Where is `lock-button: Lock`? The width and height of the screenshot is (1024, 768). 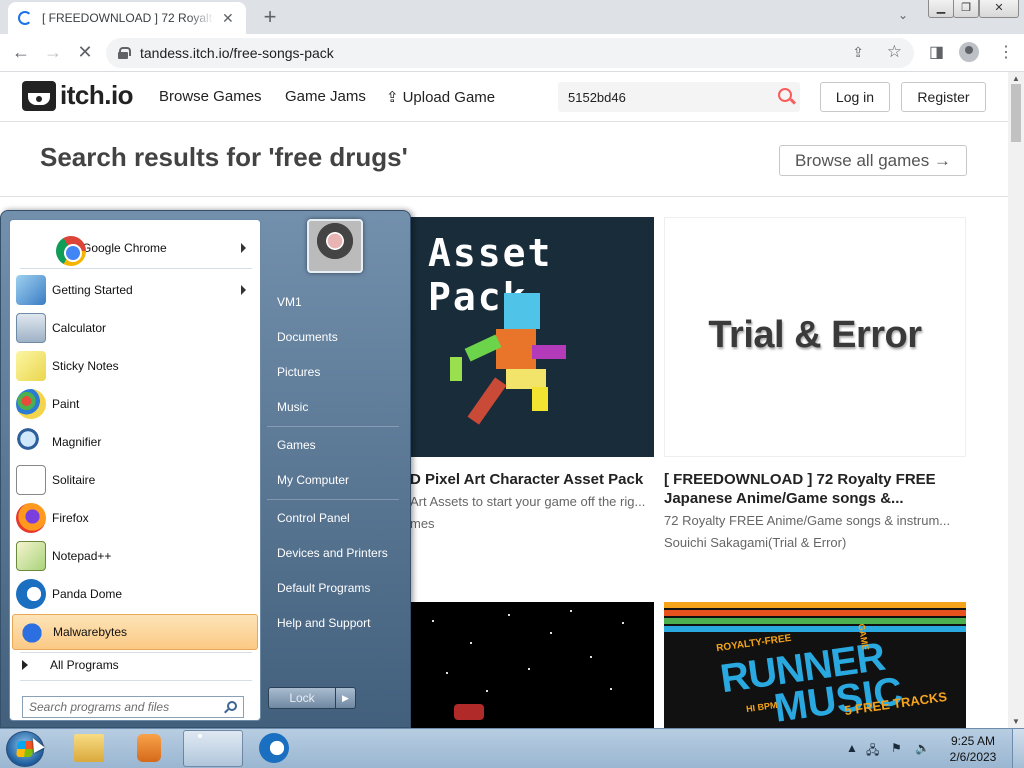
lock-button: Lock is located at coordinates (302, 698).